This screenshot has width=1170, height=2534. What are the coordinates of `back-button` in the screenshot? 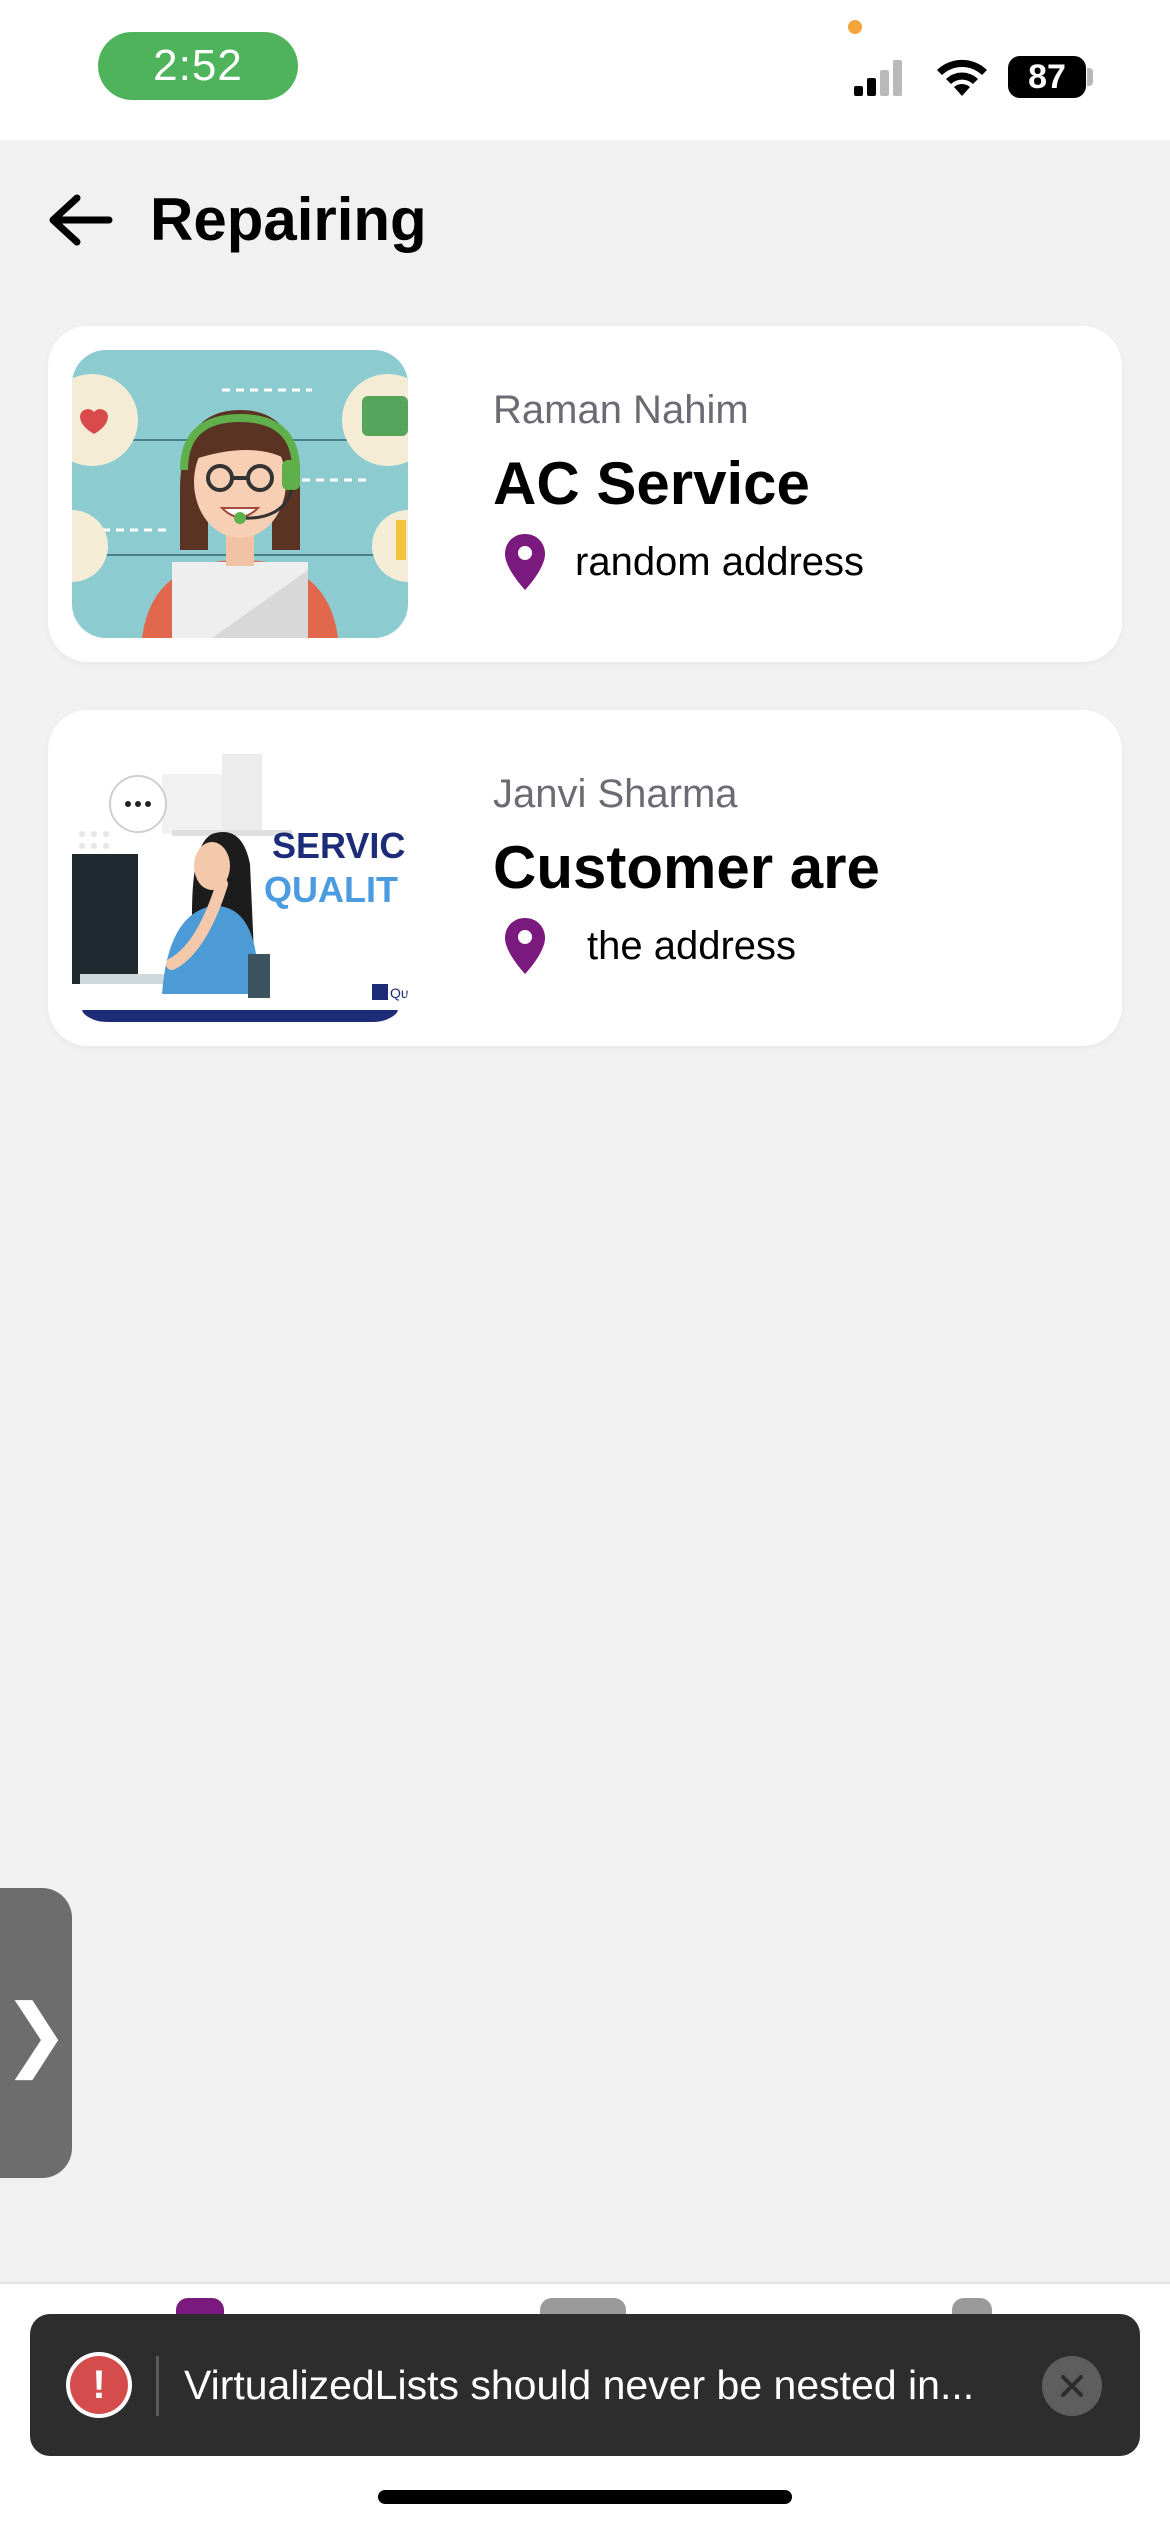 It's located at (80, 220).